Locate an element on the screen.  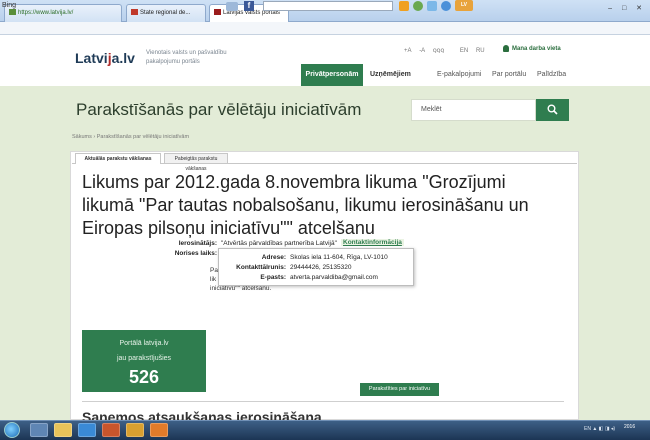
nav-e-services: E-pakalpojumi is located at coordinates (459, 75).